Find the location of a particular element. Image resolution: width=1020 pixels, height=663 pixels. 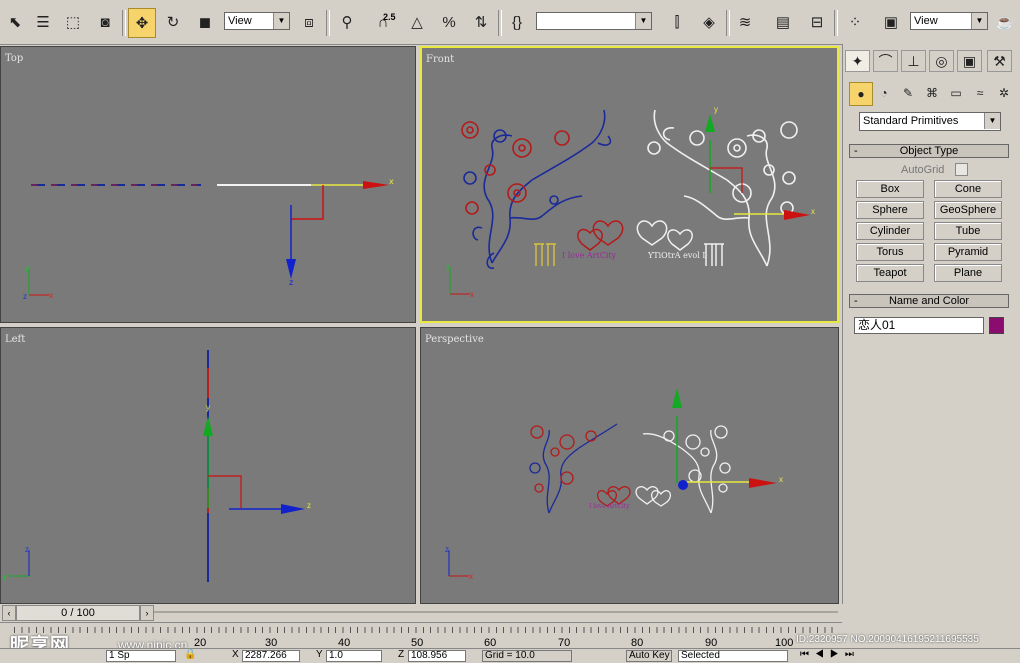

named-selection-dropdown: ▼ is located at coordinates (594, 21).